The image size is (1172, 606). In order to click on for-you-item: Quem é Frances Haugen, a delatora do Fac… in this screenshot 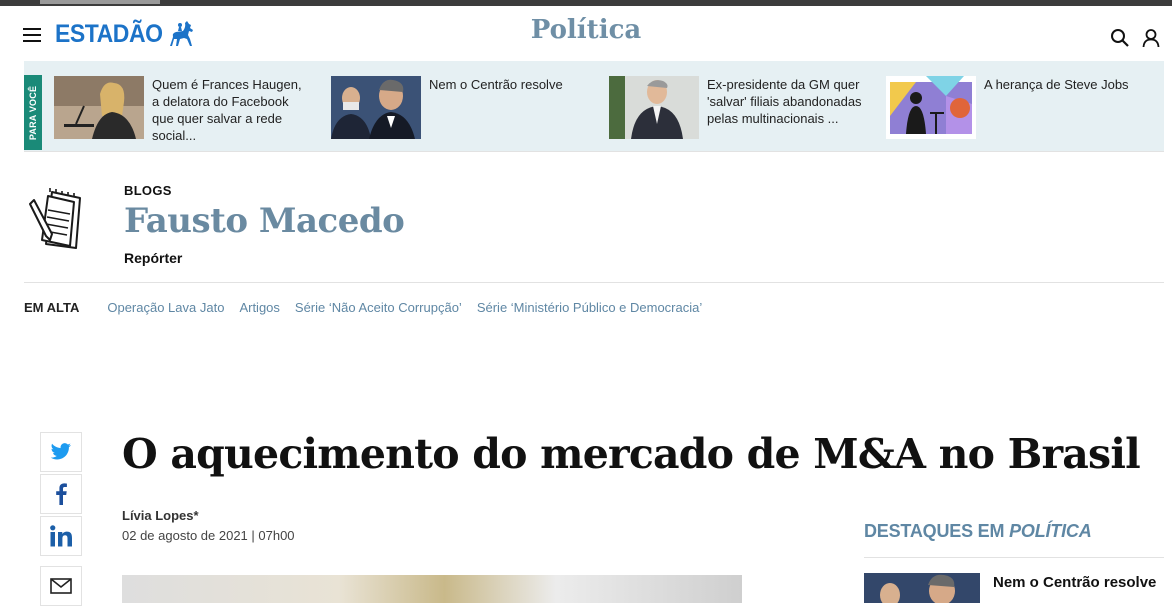, I will do `click(183, 110)`.